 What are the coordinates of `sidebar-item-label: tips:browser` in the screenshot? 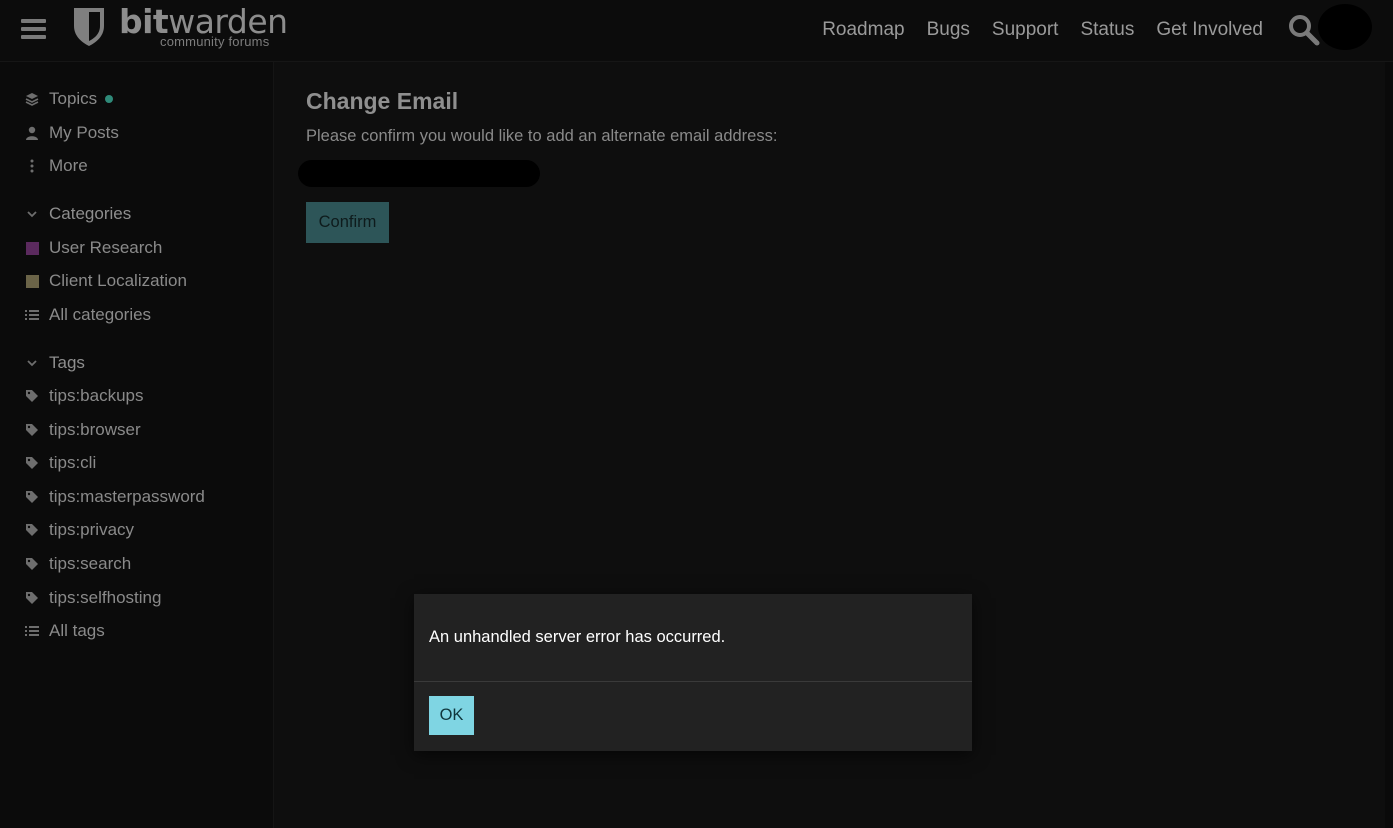 It's located at (95, 429).